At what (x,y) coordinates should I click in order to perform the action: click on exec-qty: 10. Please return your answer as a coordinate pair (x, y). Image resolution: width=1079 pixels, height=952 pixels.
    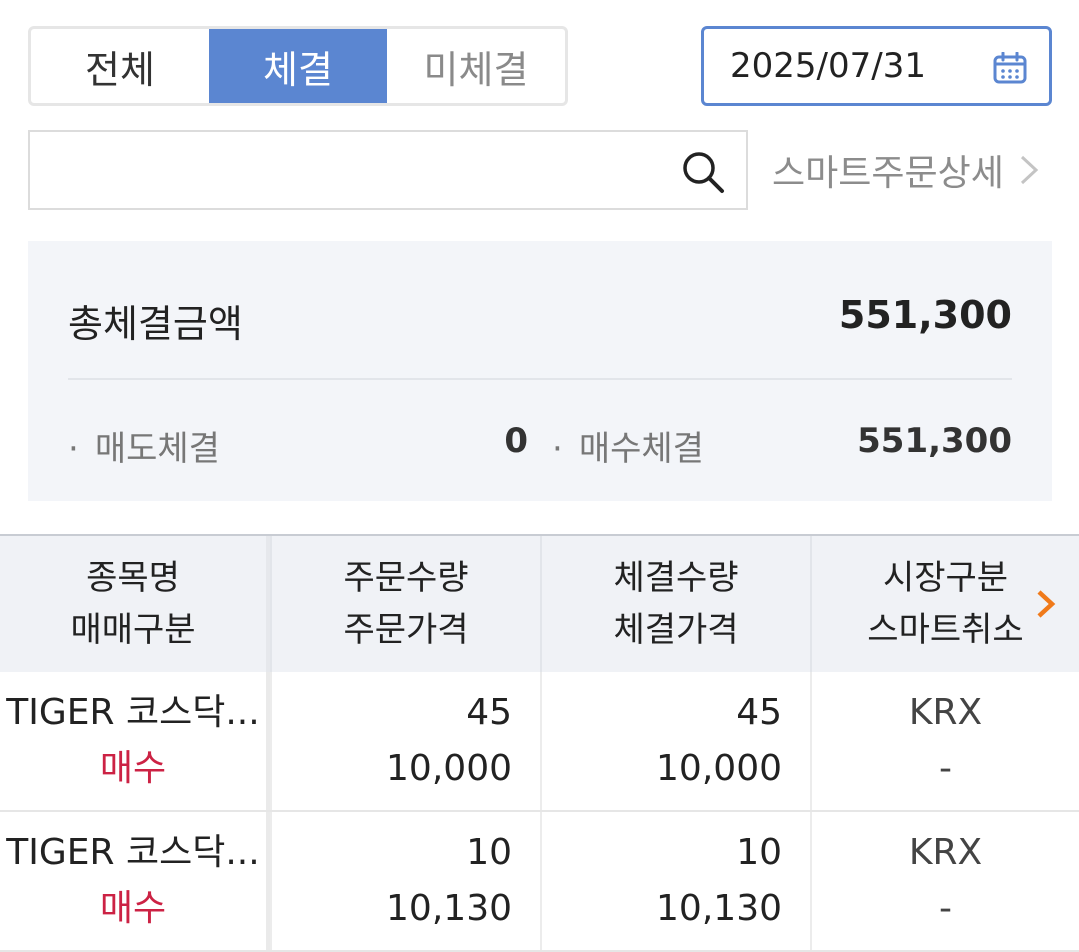
    Looking at the image, I should click on (759, 852).